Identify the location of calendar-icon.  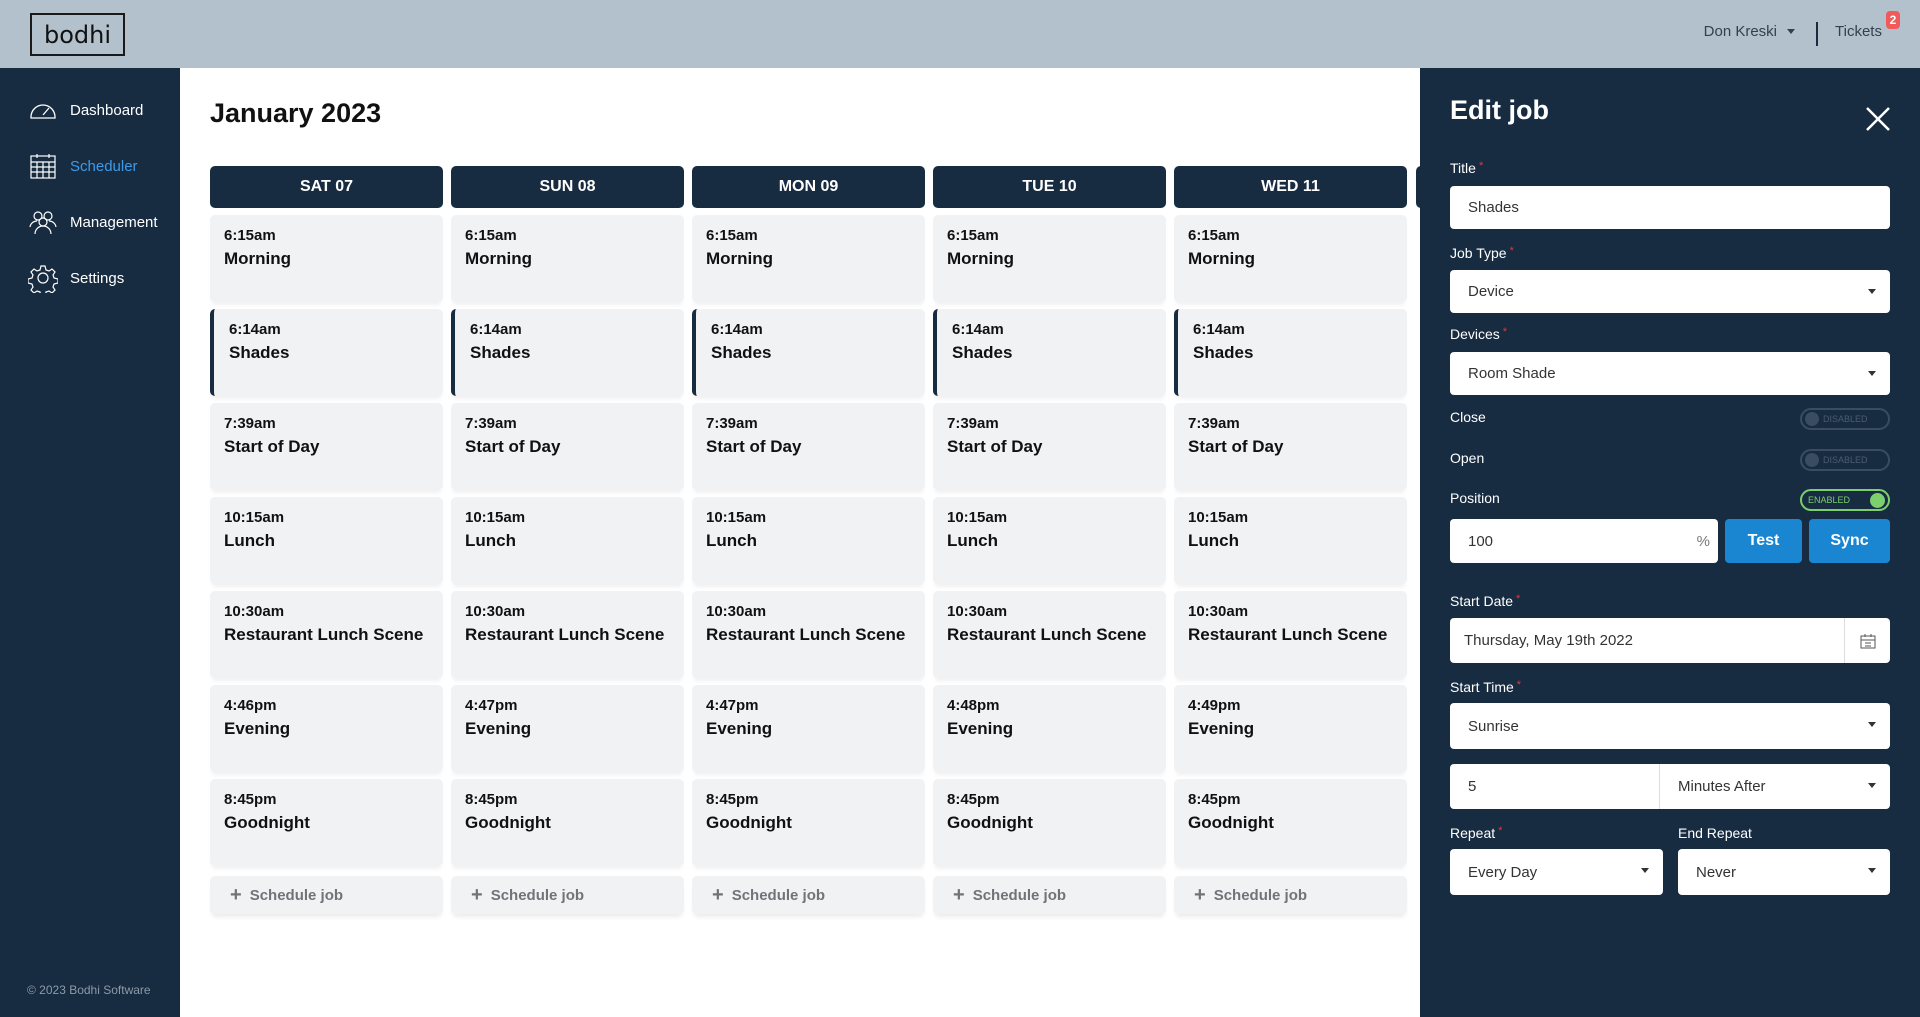
(1867, 640).